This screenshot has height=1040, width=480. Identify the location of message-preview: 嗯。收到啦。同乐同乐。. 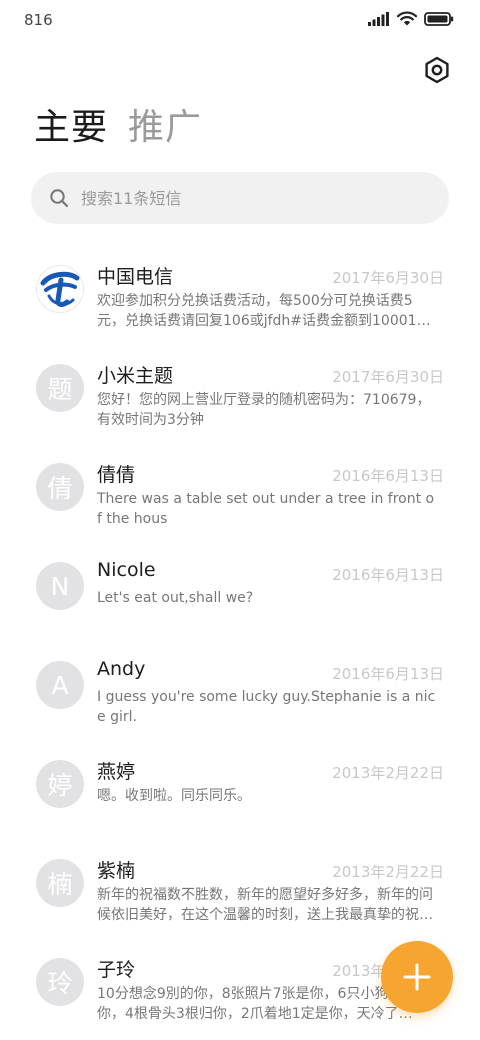
(174, 796).